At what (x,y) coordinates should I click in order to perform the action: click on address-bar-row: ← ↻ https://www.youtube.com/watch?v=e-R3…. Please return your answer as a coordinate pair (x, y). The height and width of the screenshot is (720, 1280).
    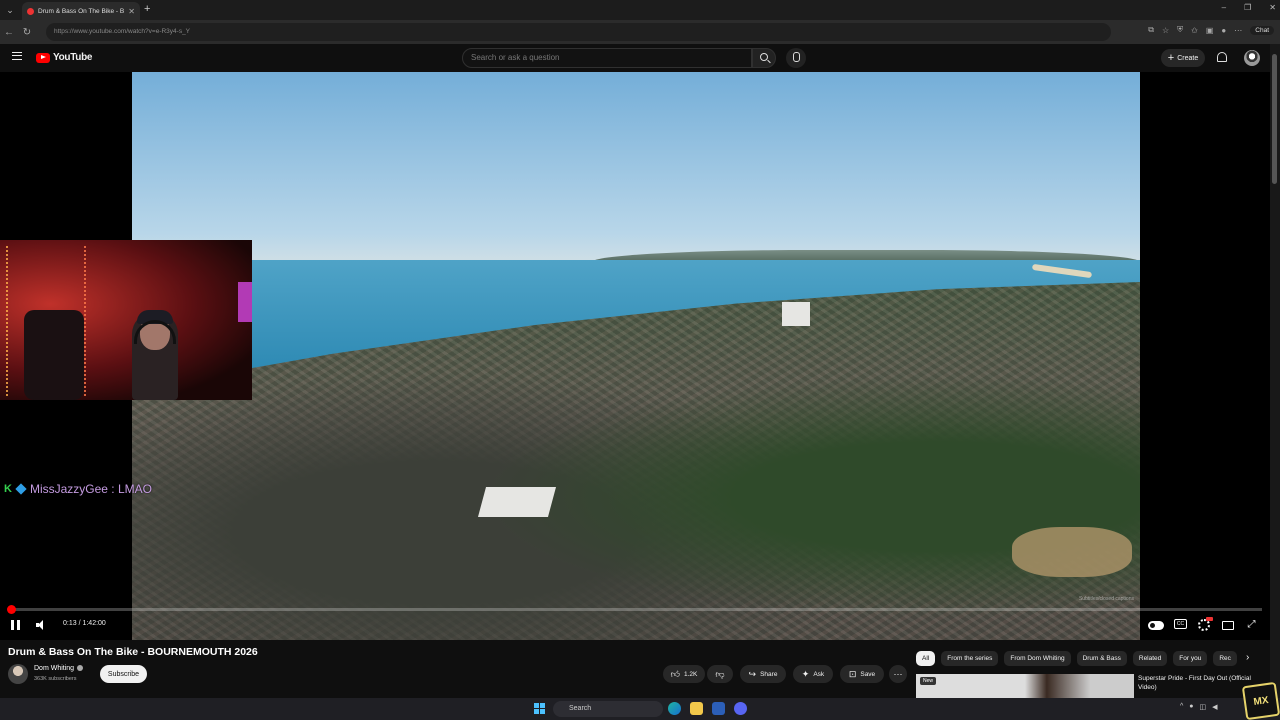
    Looking at the image, I should click on (640, 32).